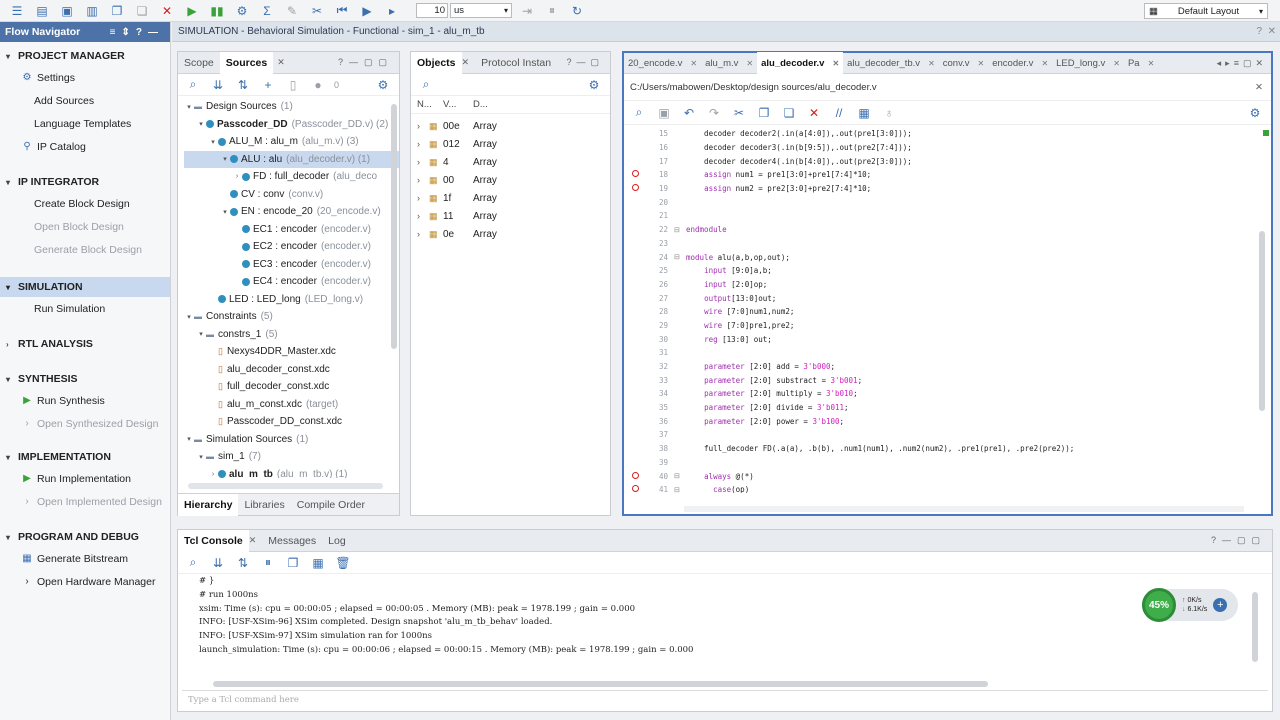 Image resolution: width=1280 pixels, height=720 pixels. What do you see at coordinates (510, 180) in the screenshot?
I see `object-row: › ▦ 00 Array` at bounding box center [510, 180].